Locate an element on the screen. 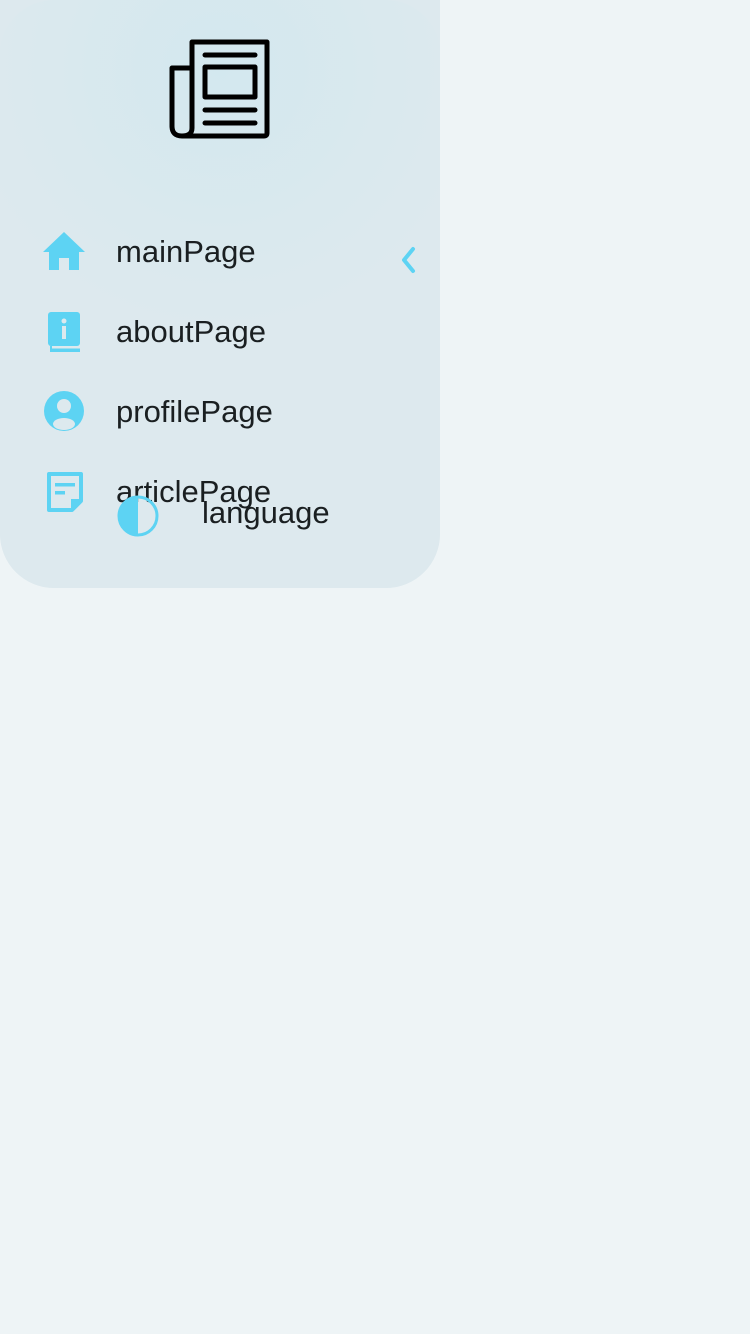 The image size is (750, 1334). nav-item-label: aboutPage is located at coordinates (191, 331).